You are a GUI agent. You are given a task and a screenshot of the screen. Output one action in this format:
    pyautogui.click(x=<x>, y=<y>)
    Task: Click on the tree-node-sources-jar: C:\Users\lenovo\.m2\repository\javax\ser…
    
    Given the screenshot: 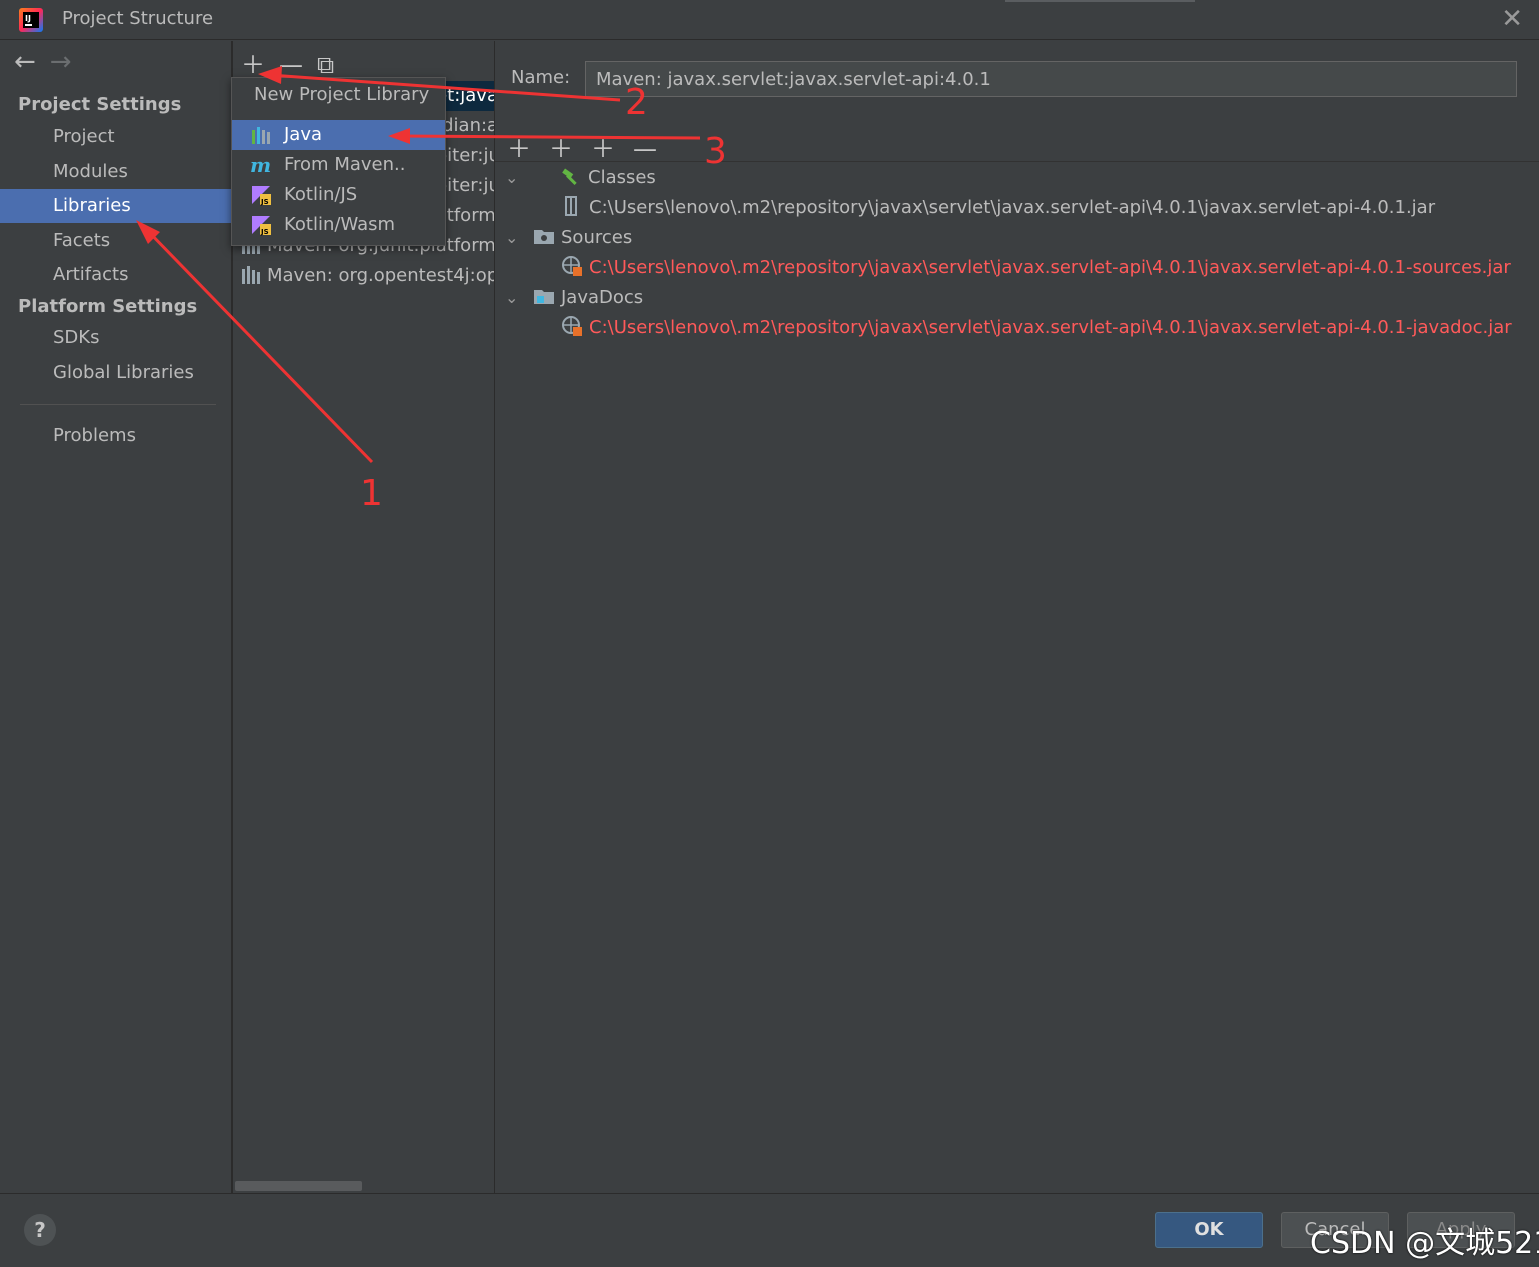 What is the action you would take?
    pyautogui.click(x=1036, y=268)
    